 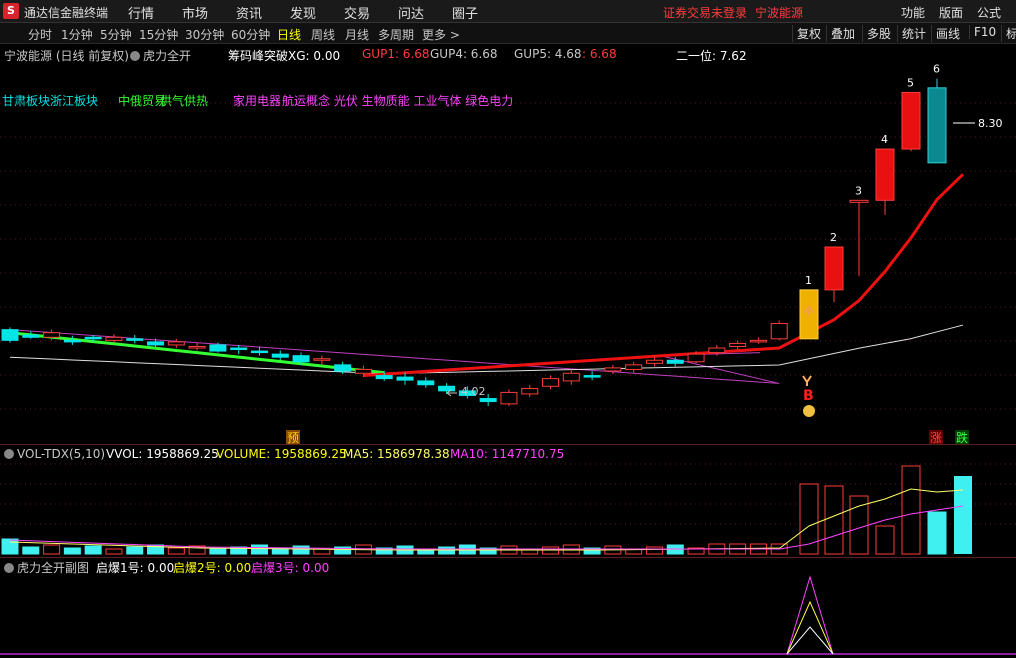 I want to click on account-status: 证券交易未登录, so click(x=705, y=12).